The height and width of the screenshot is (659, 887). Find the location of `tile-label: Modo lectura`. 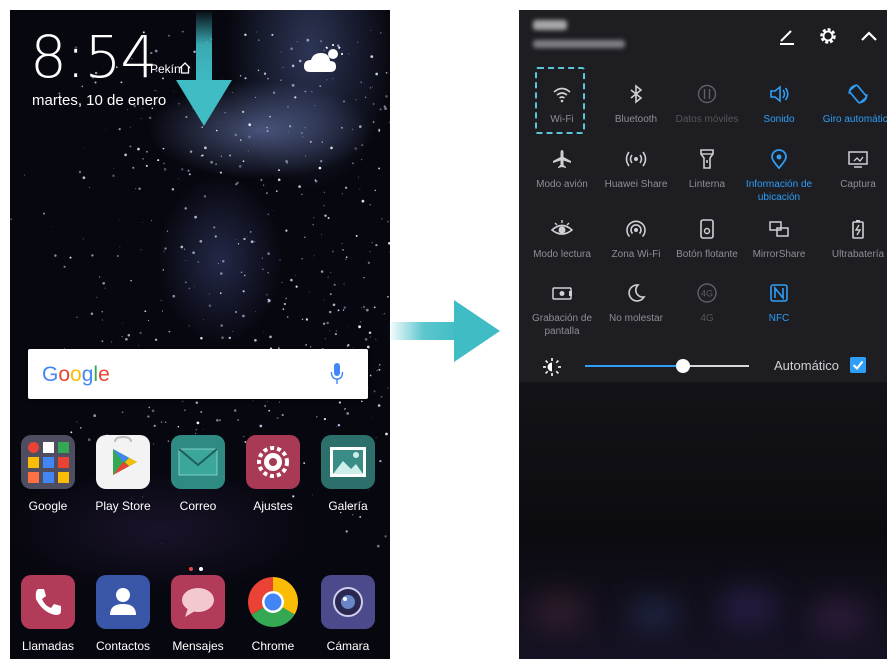

tile-label: Modo lectura is located at coordinates (562, 254).